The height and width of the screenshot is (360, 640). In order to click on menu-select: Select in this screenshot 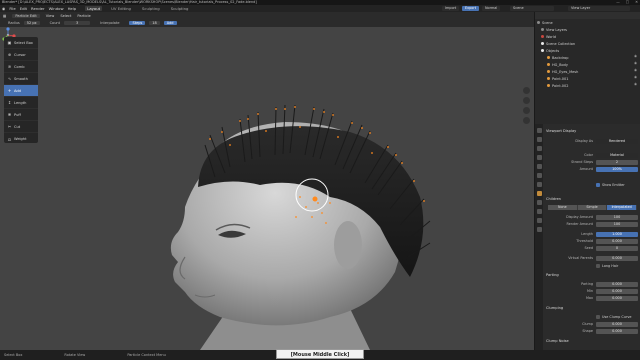, I will do `click(65, 16)`.